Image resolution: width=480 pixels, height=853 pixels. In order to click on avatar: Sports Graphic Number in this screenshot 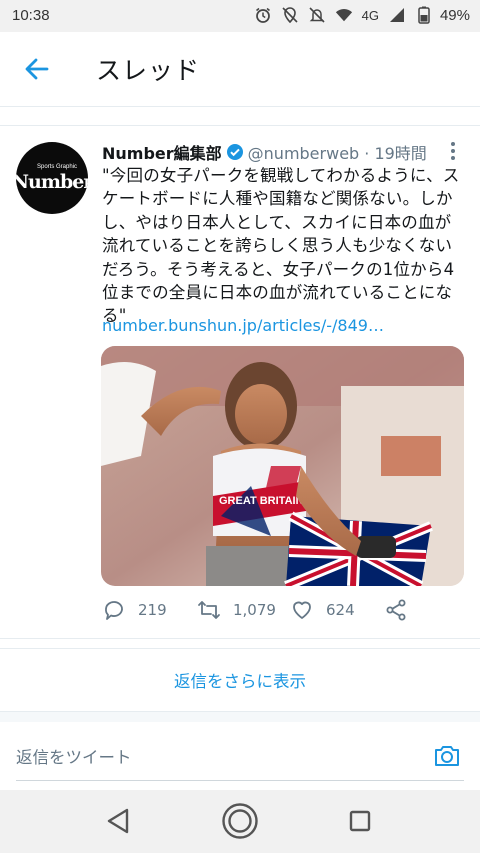, I will do `click(52, 178)`.